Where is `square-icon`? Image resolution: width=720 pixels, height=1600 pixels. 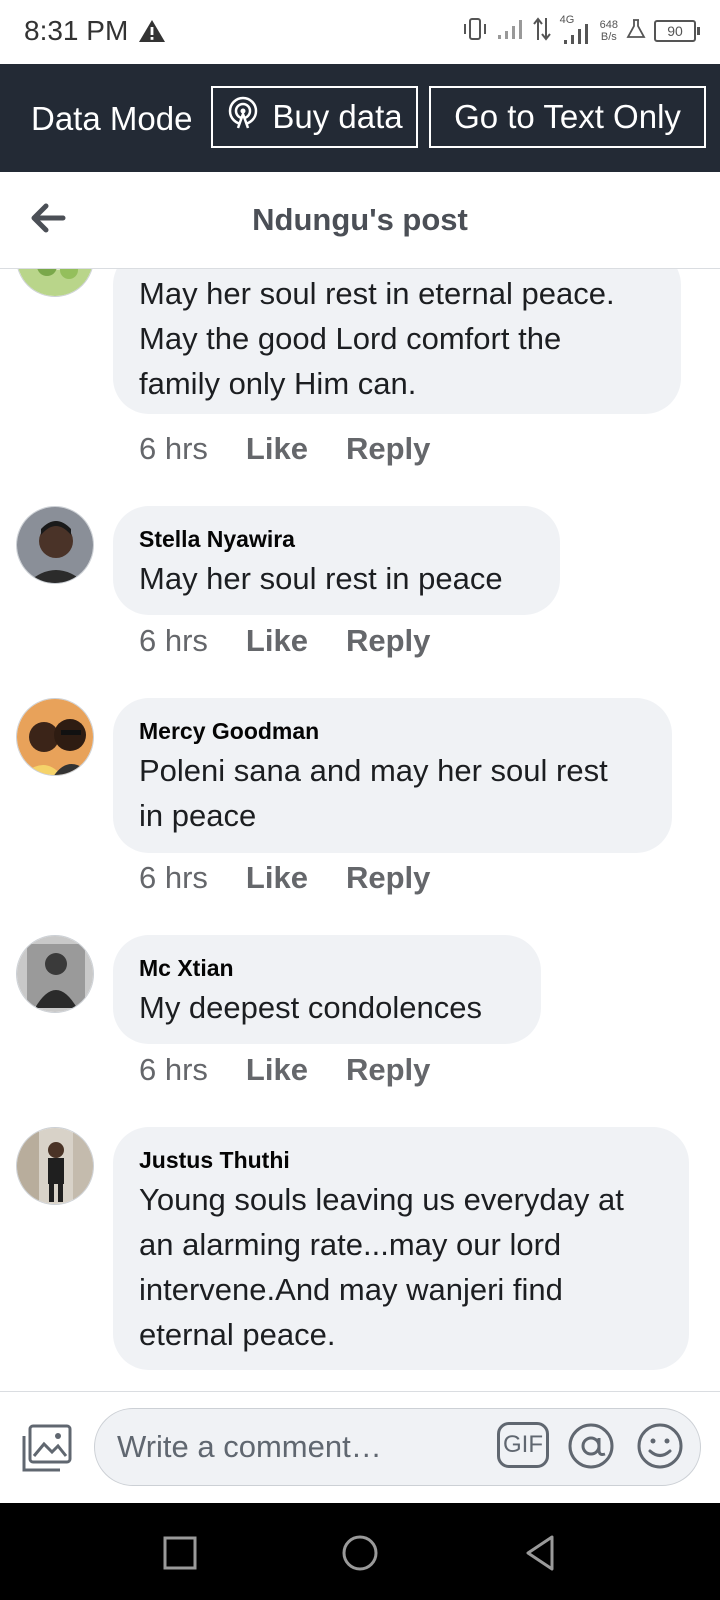 square-icon is located at coordinates (180, 1556).